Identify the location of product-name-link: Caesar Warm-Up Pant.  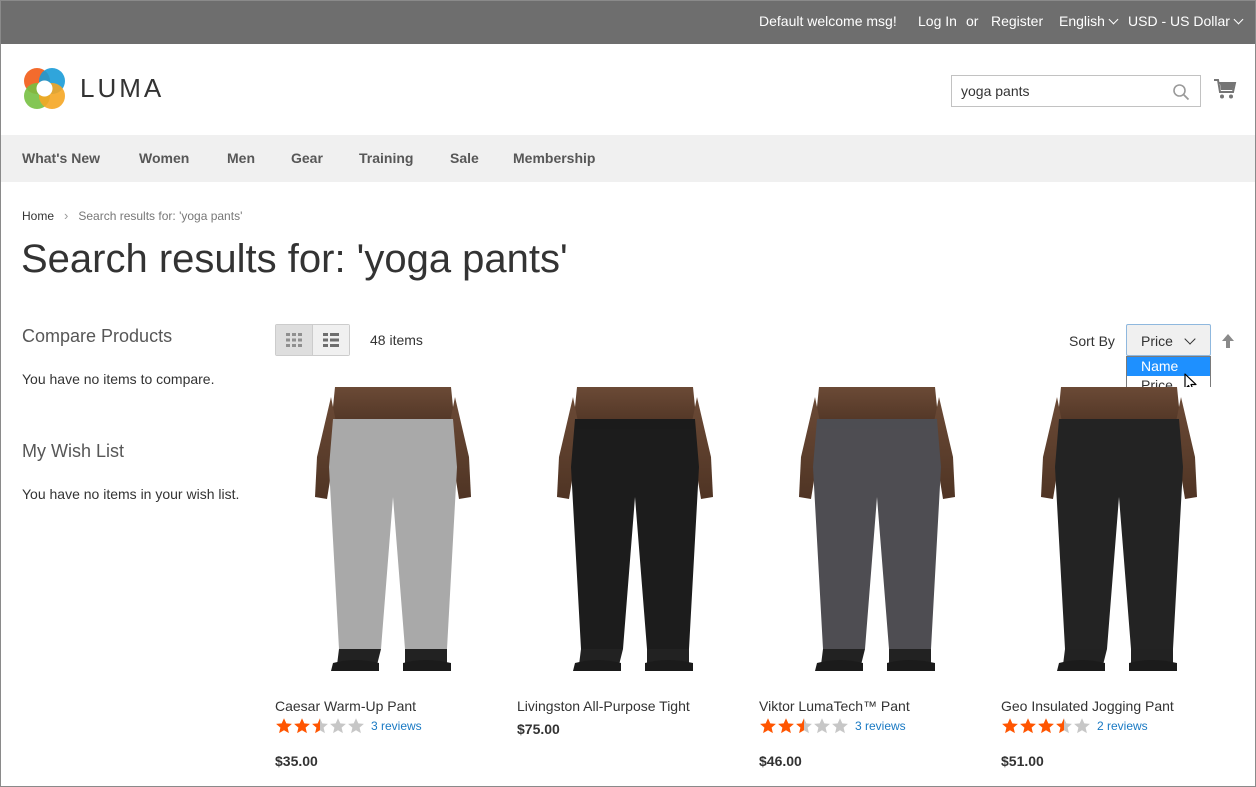
(345, 706).